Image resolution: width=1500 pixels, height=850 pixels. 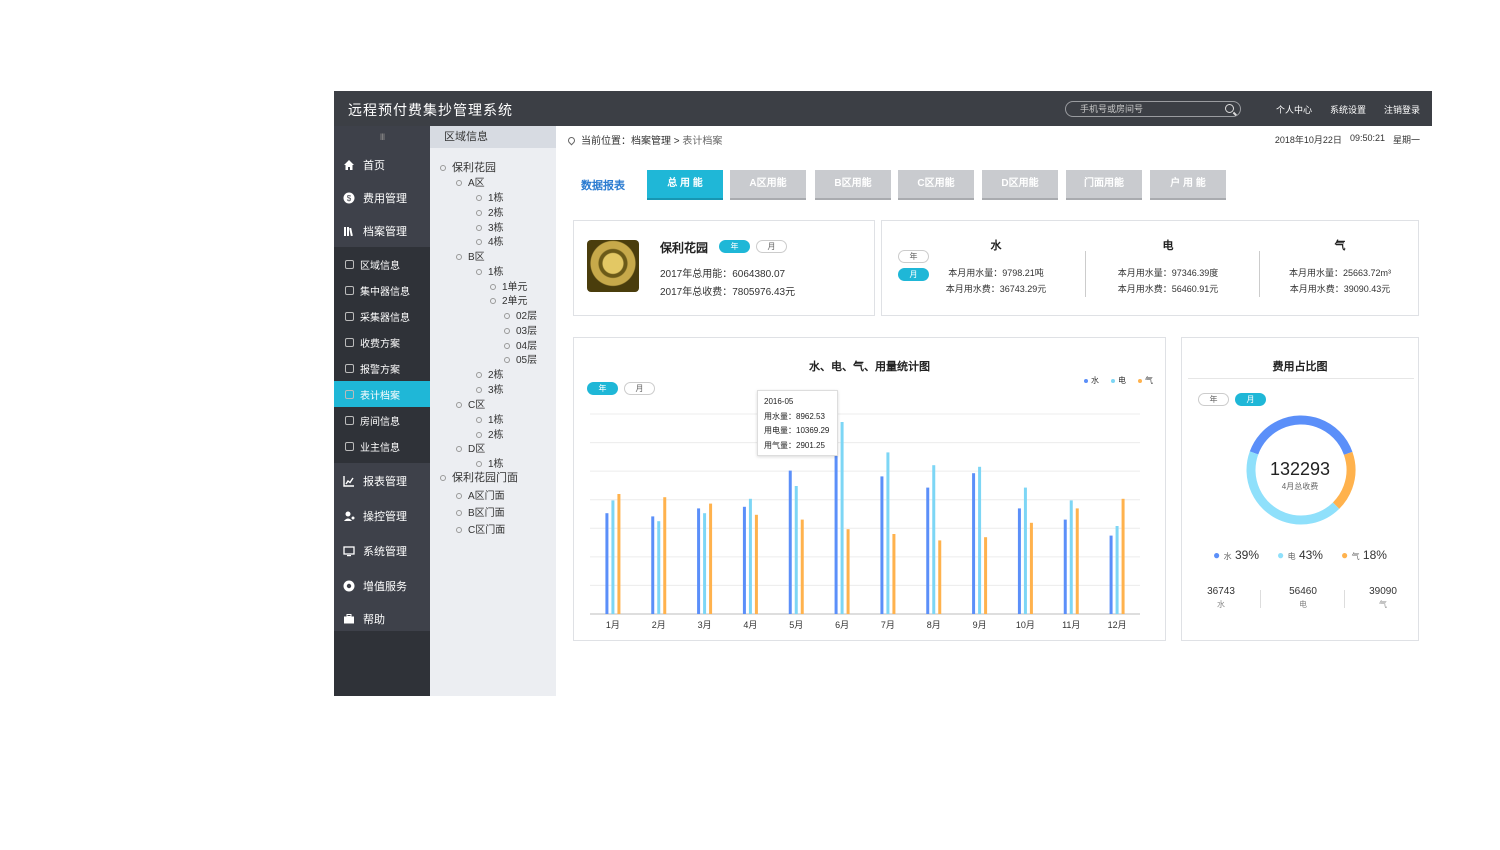 What do you see at coordinates (520, 344) in the screenshot?
I see `tree-node: 04层` at bounding box center [520, 344].